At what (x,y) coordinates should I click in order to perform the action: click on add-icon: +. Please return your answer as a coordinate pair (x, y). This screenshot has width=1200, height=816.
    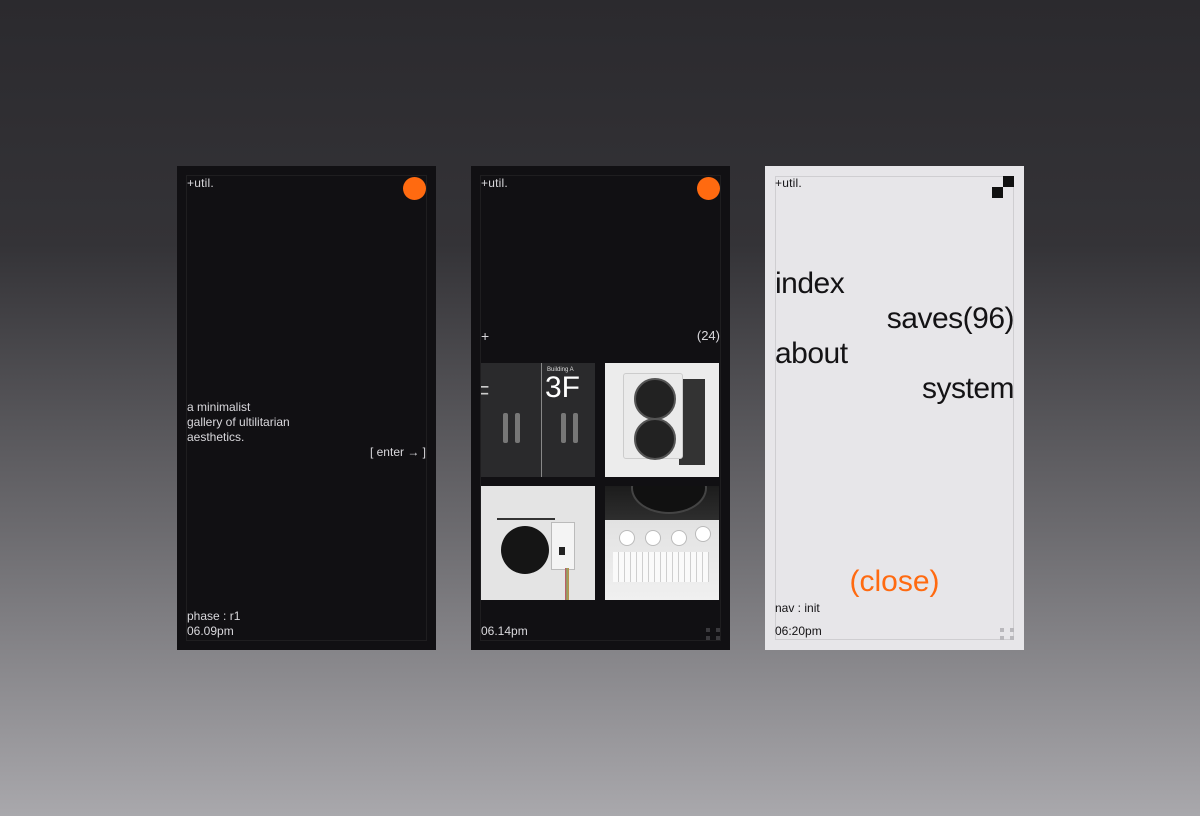
    Looking at the image, I should click on (485, 336).